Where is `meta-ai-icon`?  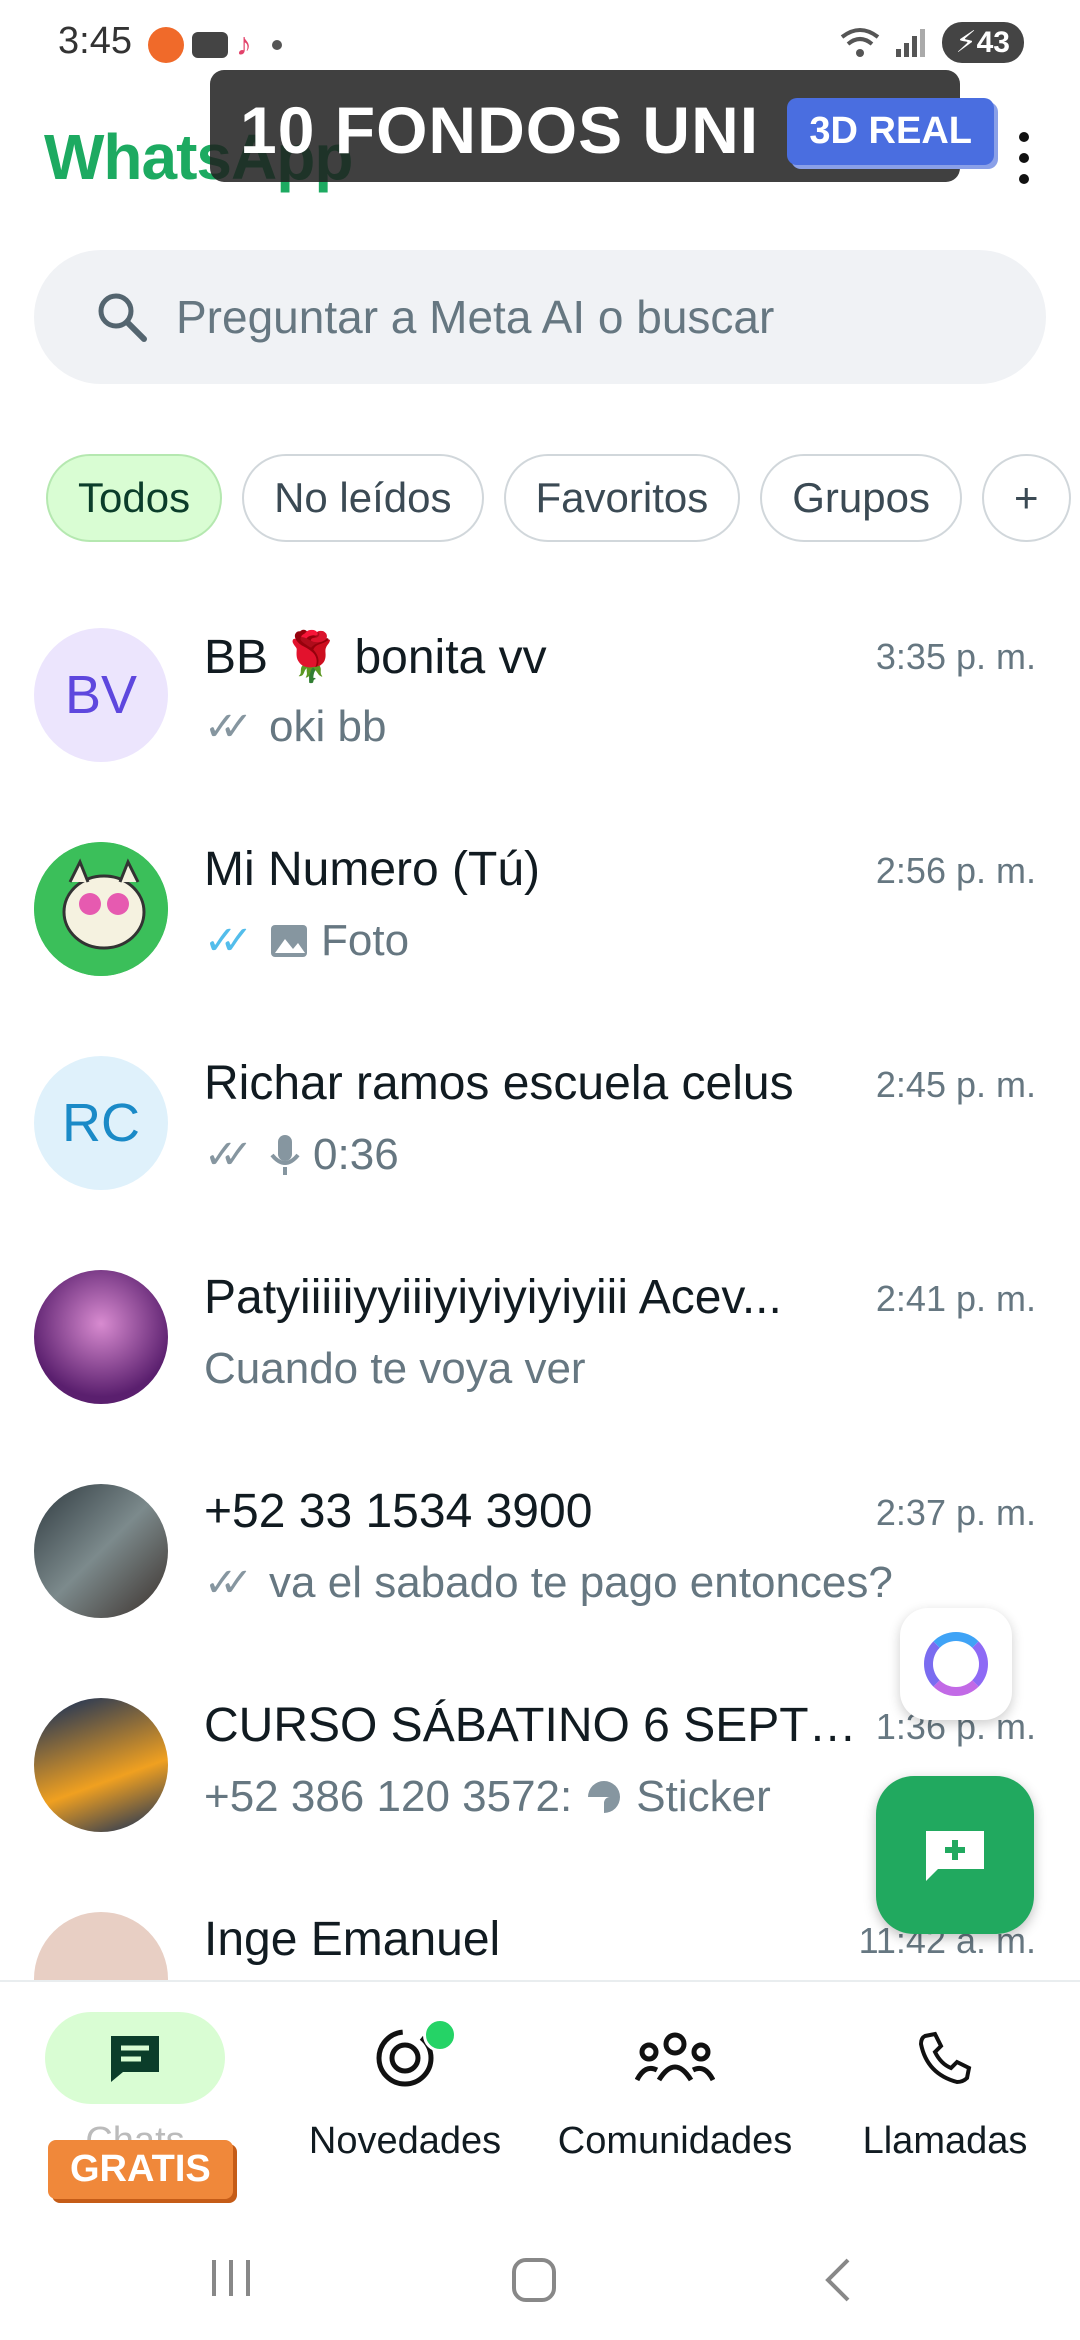
meta-ai-icon is located at coordinates (956, 1664).